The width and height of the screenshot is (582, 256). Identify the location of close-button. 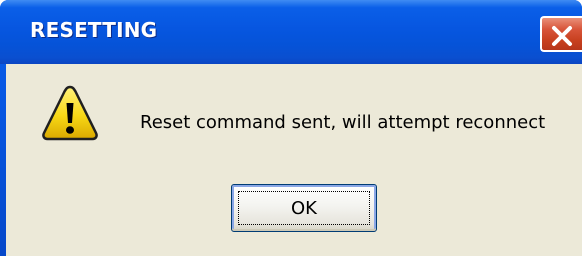
(561, 34).